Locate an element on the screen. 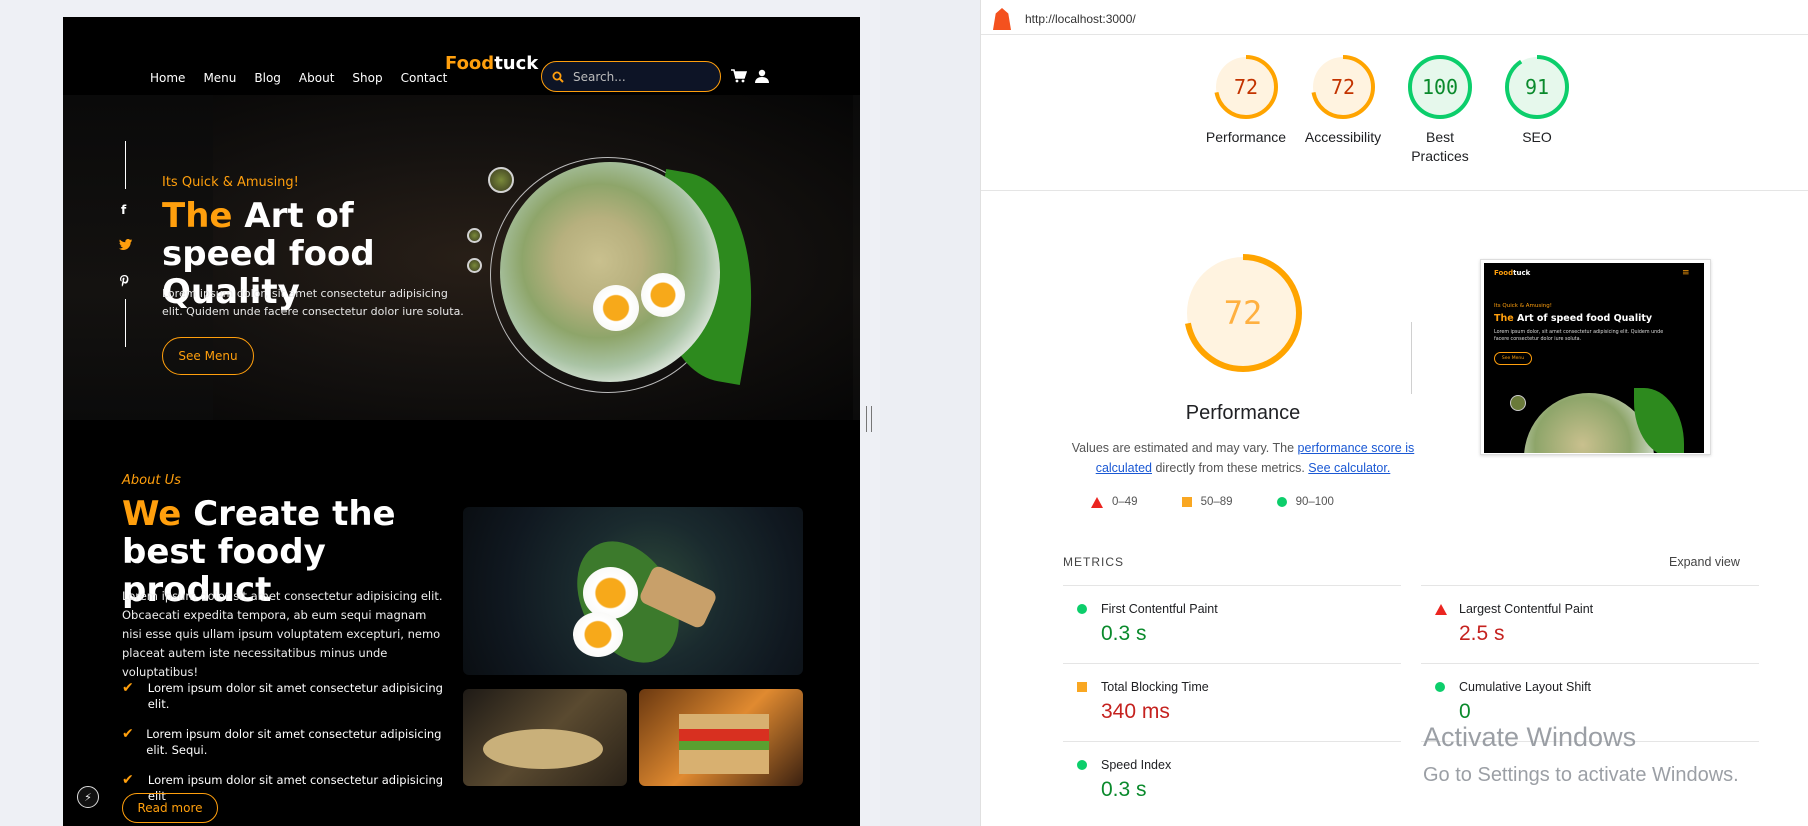  metric-value: 340 ms is located at coordinates (1135, 711).